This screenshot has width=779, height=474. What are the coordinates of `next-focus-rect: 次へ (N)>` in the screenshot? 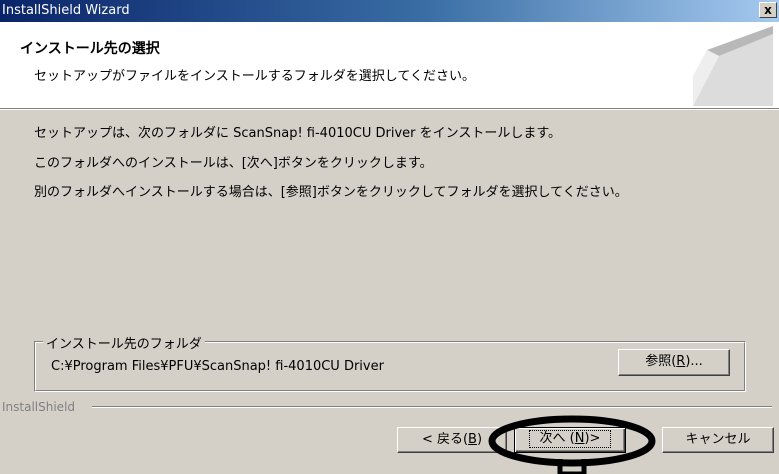 It's located at (570, 439).